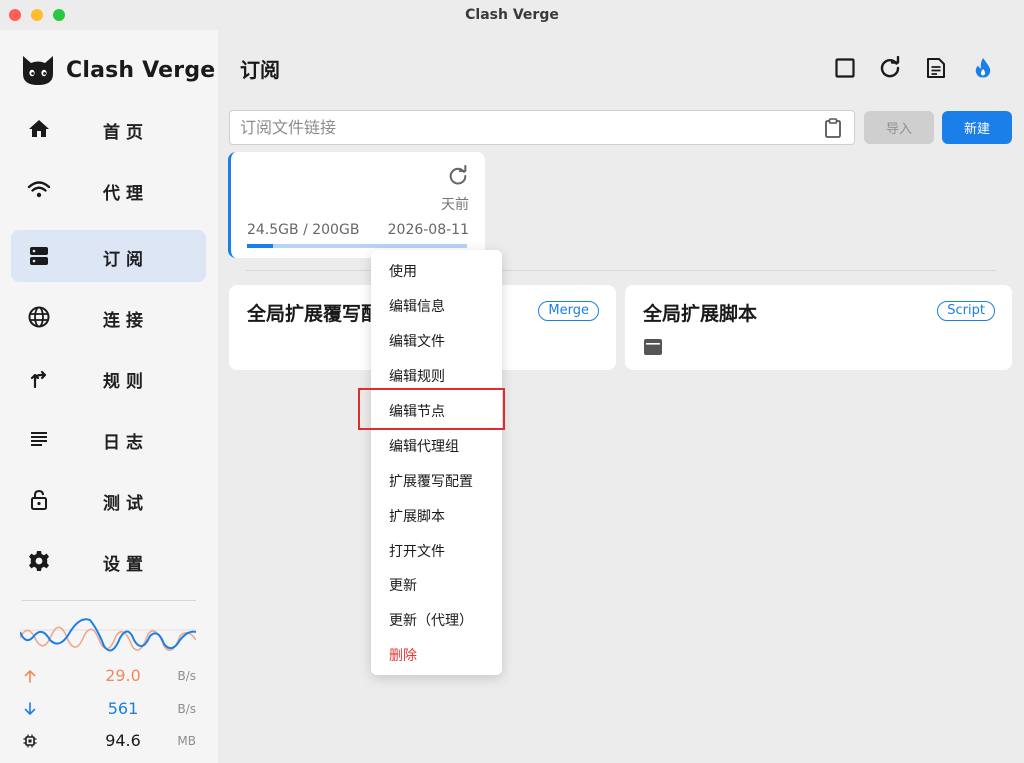  Describe the element at coordinates (417, 516) in the screenshot. I see `menu-item-extend-script: 扩展脚本` at that location.